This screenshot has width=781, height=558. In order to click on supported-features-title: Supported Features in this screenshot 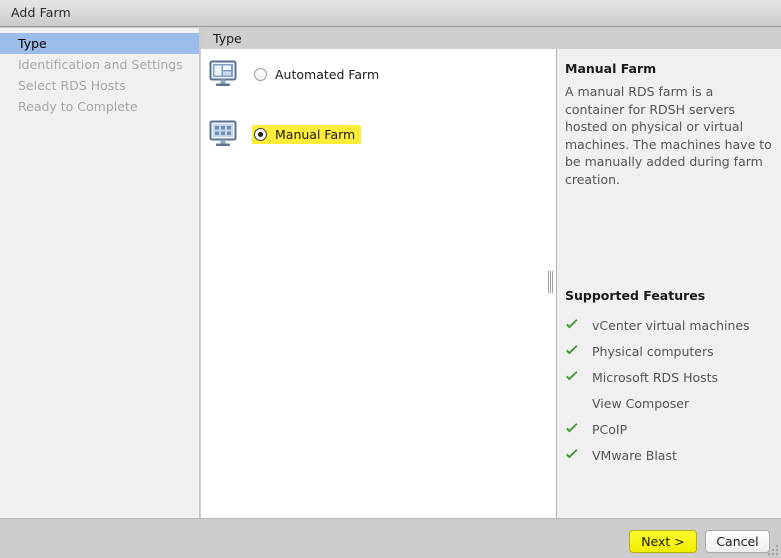, I will do `click(635, 295)`.